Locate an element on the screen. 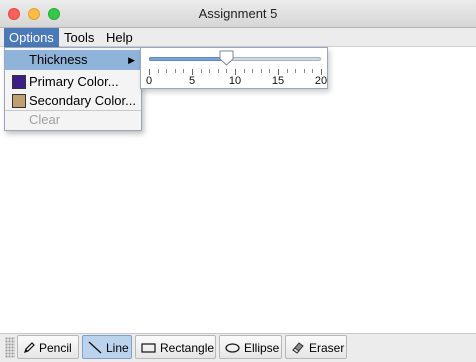  secondary-color-swatch is located at coordinates (19, 101).